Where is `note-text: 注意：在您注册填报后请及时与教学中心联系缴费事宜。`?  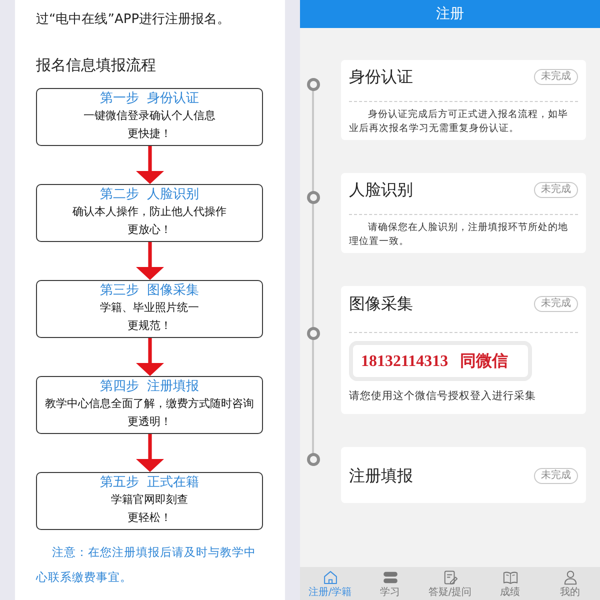 note-text: 注意：在您注册填报后请及时与教学中心联系缴费事宜。 is located at coordinates (147, 565).